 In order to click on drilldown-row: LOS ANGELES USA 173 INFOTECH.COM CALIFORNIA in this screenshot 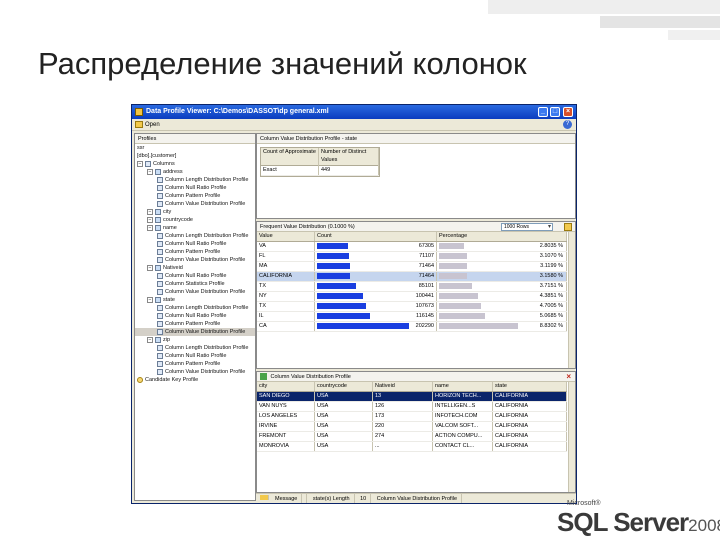, I will do `click(412, 417)`.